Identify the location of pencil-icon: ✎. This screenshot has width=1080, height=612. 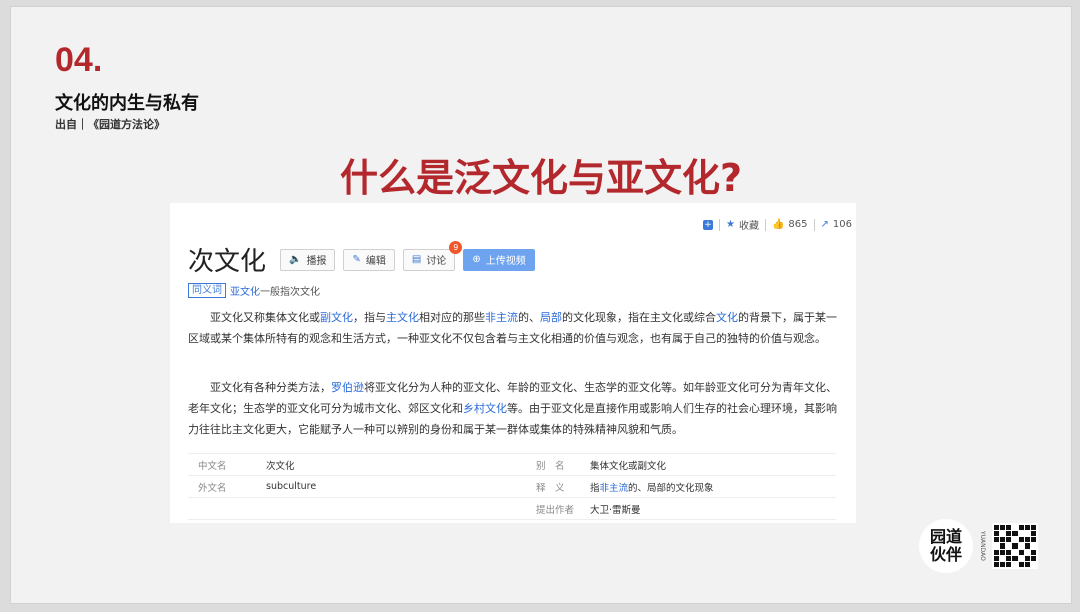
(356, 259).